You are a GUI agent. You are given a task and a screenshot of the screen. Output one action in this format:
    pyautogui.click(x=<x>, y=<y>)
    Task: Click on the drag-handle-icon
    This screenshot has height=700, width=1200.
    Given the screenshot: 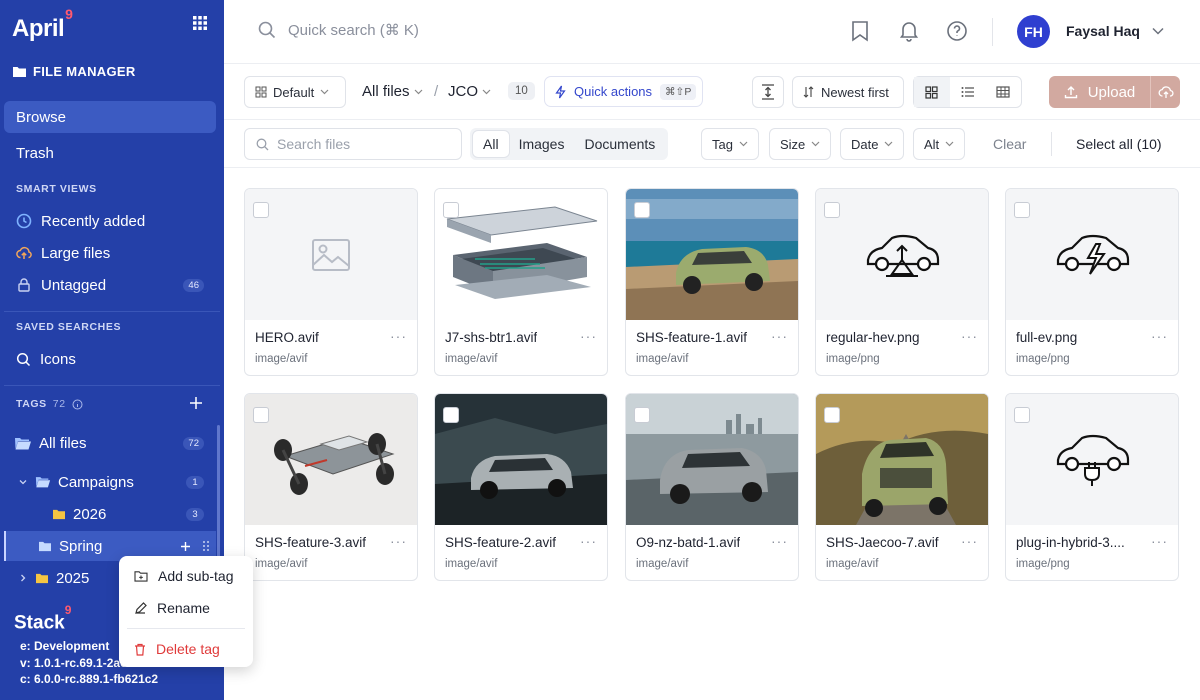 What is the action you would take?
    pyautogui.click(x=206, y=546)
    